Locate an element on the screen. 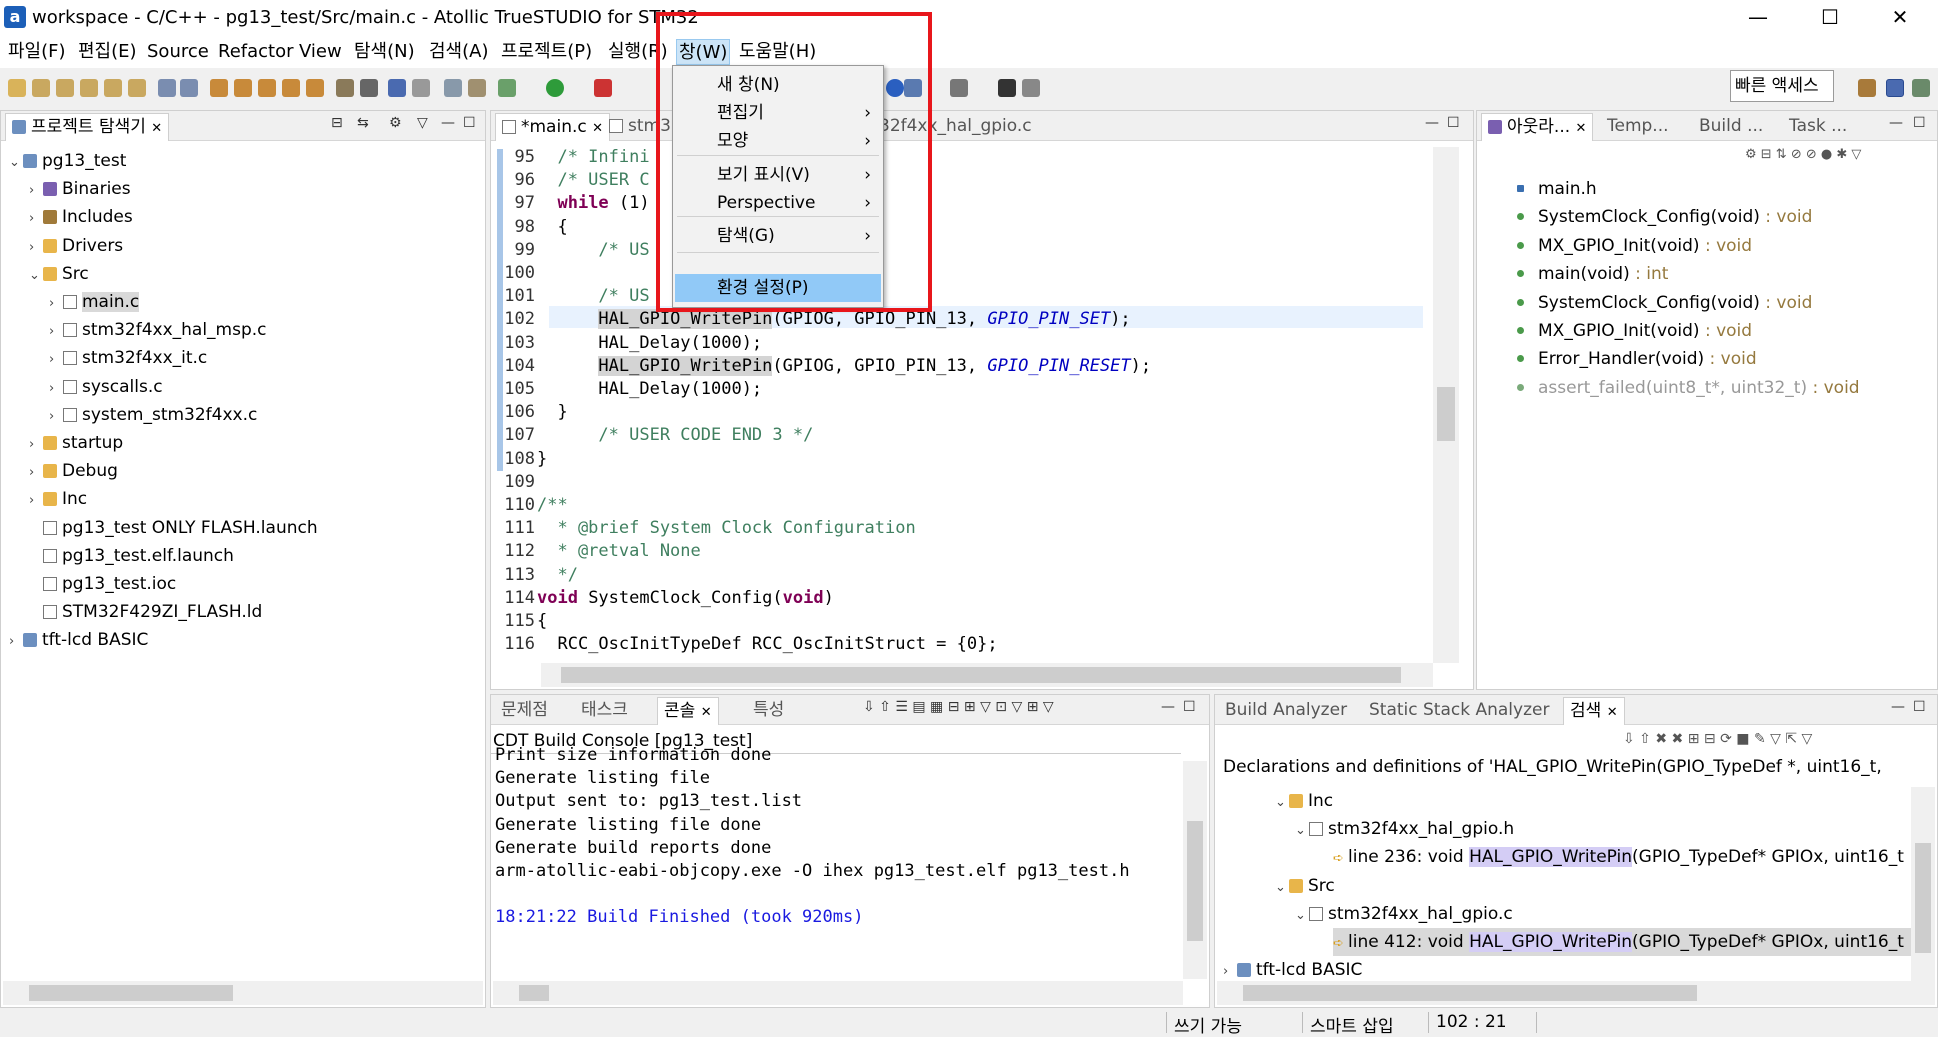 This screenshot has height=1037, width=1938. save-all-icon is located at coordinates (189, 88).